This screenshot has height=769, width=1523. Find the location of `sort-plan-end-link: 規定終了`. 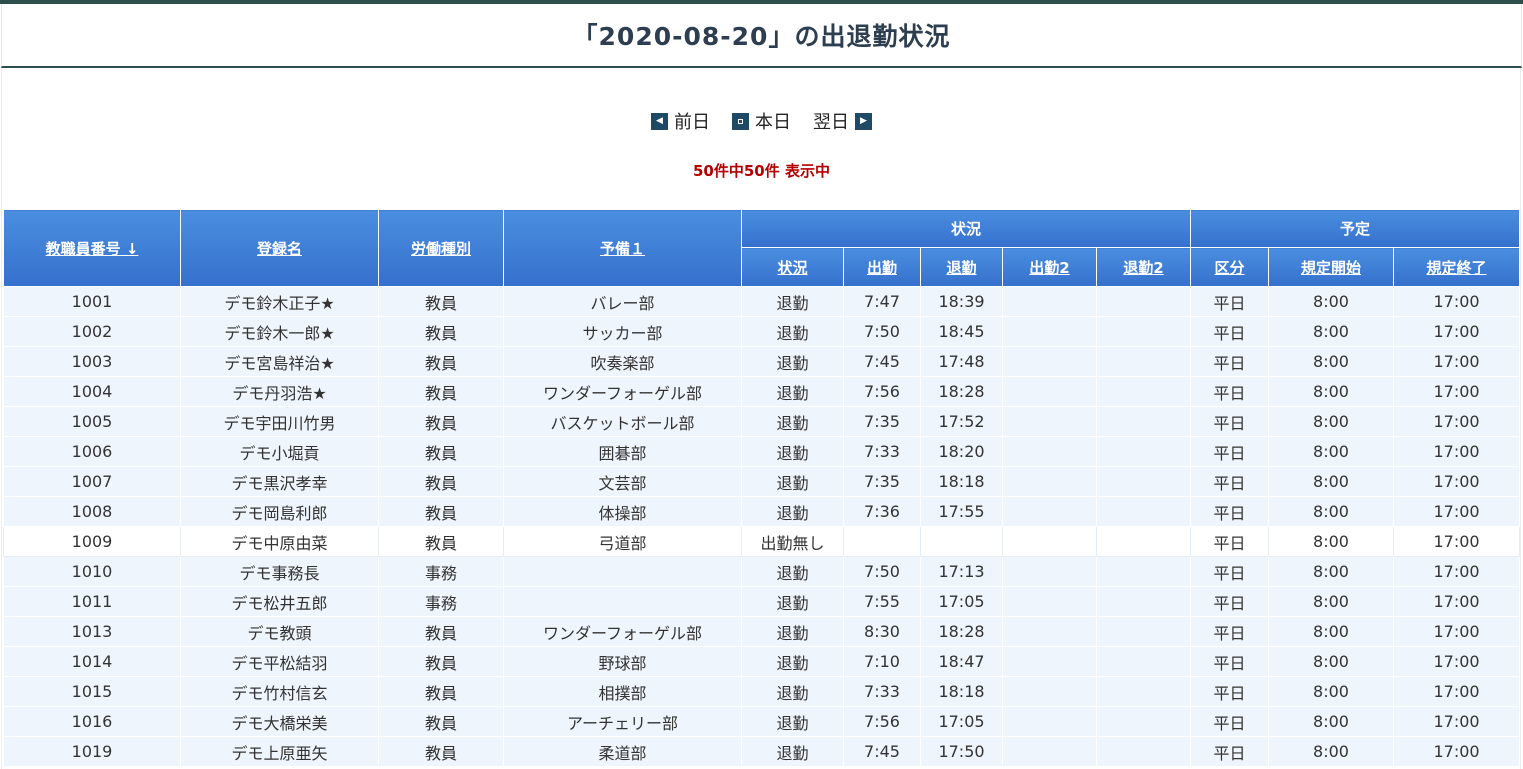

sort-plan-end-link: 規定終了 is located at coordinates (1457, 268).